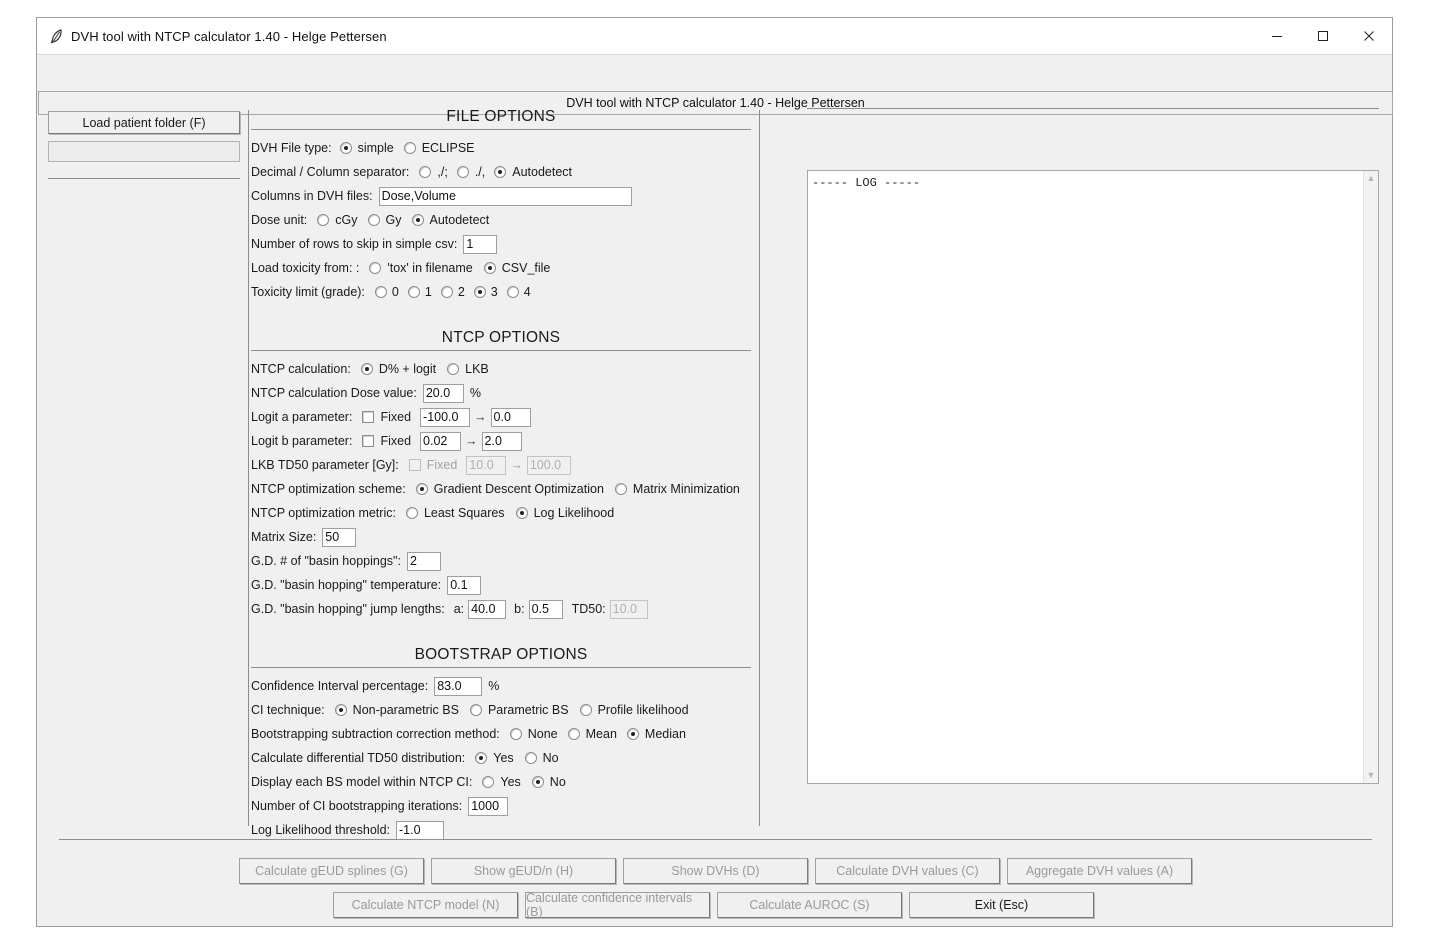 The image size is (1429, 952). I want to click on row-toxicity-limit: Toxicity limit (grade): 0 1 2 3 4, so click(501, 292).